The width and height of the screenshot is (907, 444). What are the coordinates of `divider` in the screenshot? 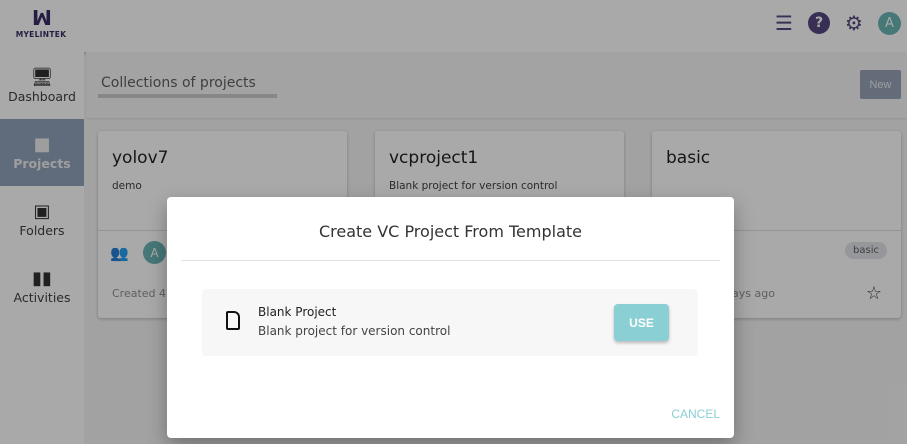 It's located at (450, 260).